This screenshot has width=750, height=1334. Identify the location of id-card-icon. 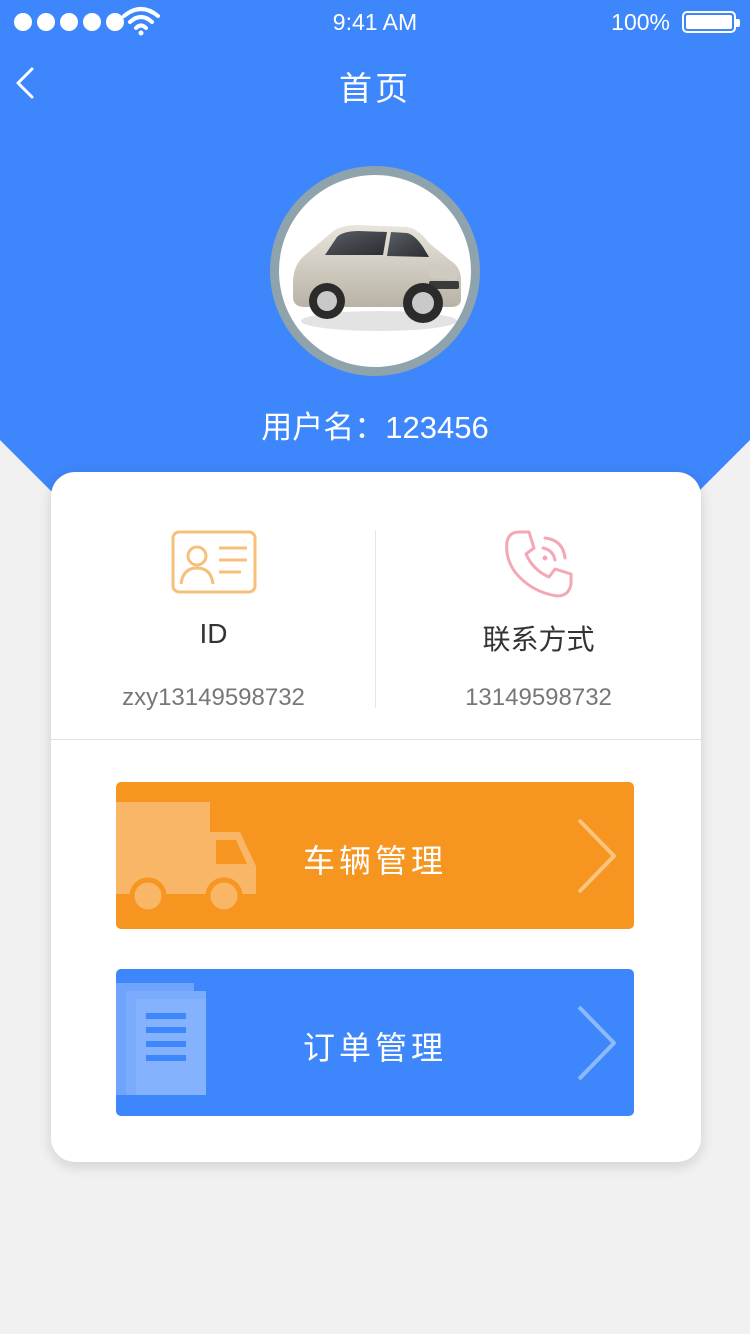
(213, 562).